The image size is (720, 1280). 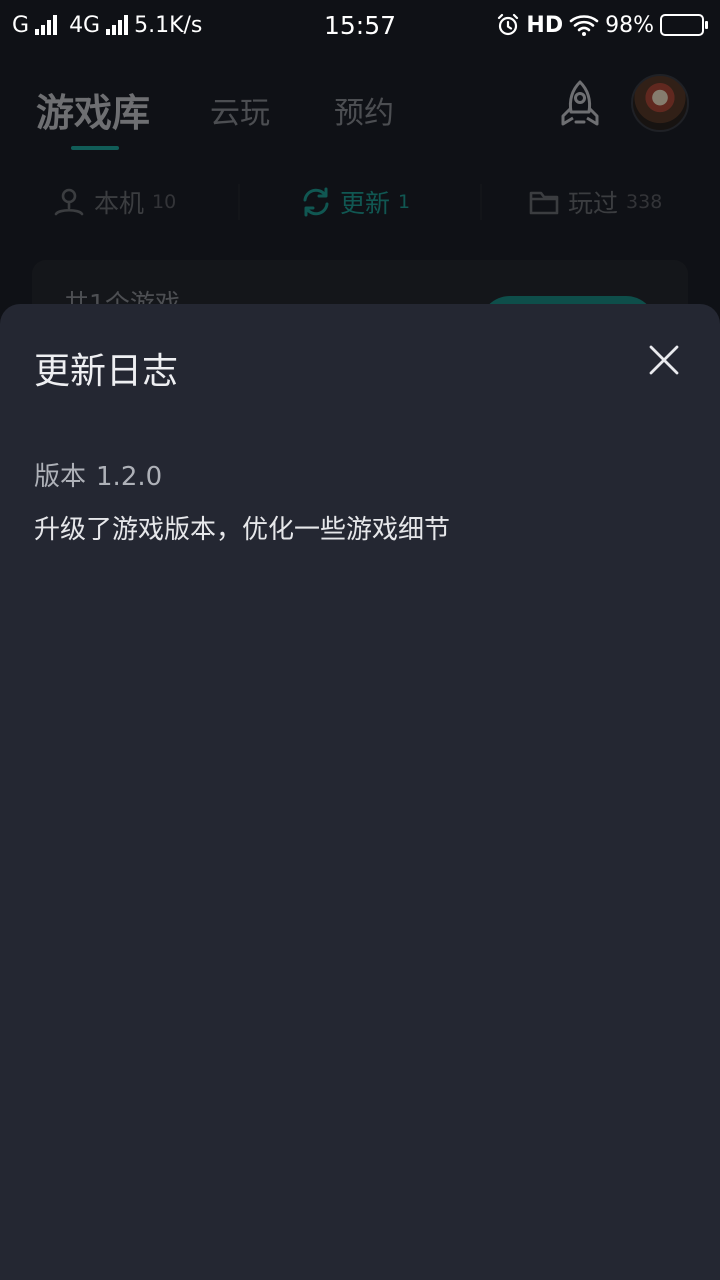 I want to click on tab-reservation: 预约, so click(x=364, y=110).